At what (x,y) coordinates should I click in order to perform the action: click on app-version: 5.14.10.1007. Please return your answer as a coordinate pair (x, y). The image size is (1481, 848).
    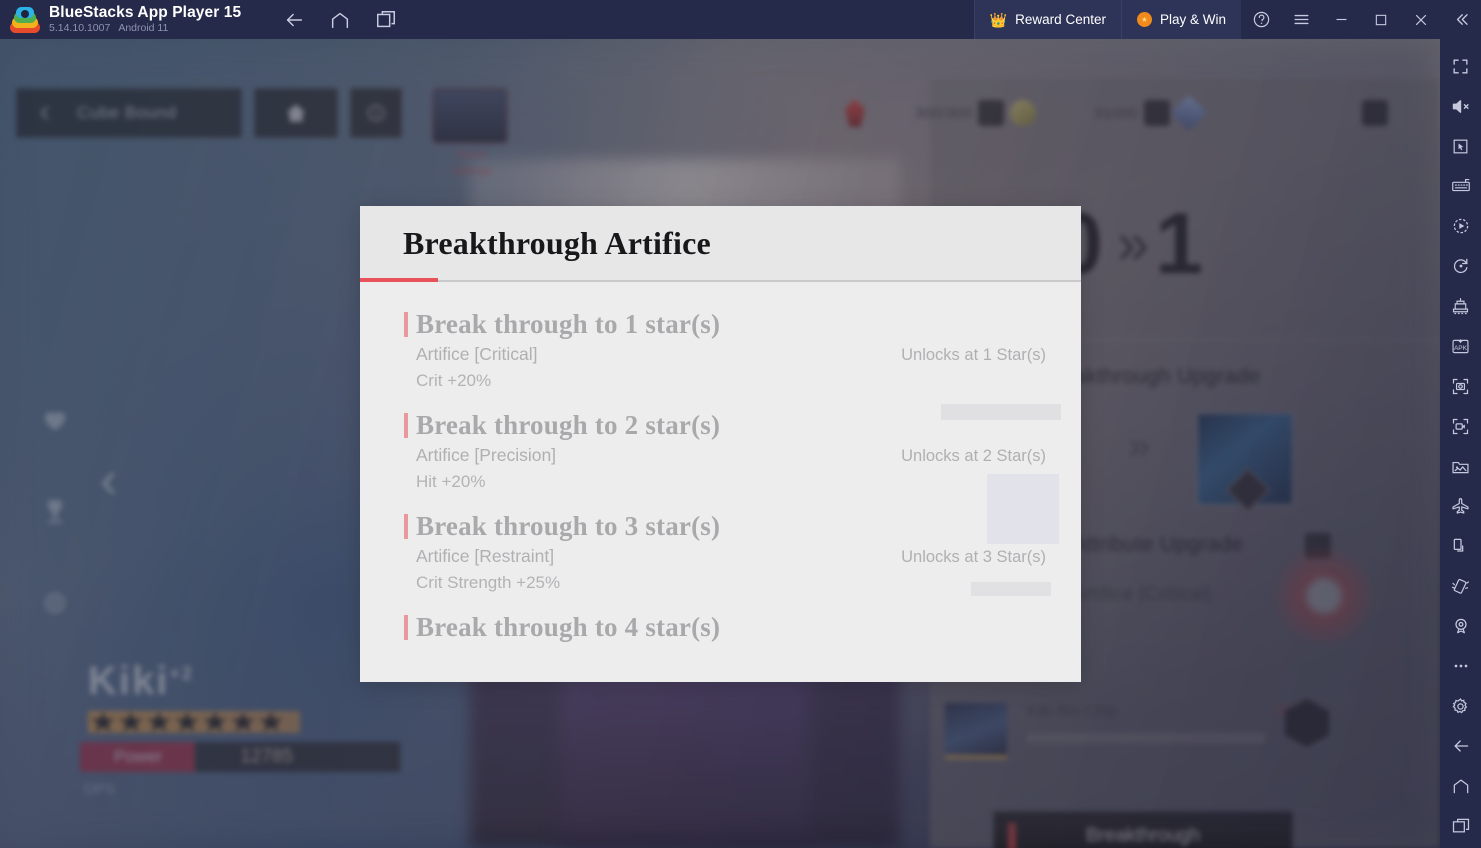
    Looking at the image, I should click on (80, 28).